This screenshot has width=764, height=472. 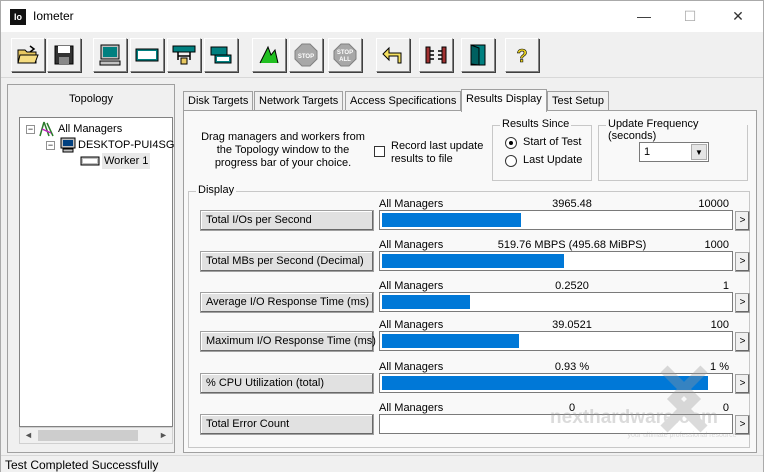 I want to click on new-worker-icon, so click(x=147, y=55).